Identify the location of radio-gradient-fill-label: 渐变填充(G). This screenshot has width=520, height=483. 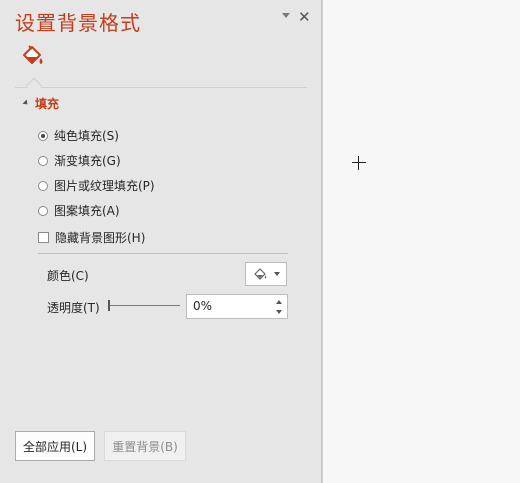
(87, 161).